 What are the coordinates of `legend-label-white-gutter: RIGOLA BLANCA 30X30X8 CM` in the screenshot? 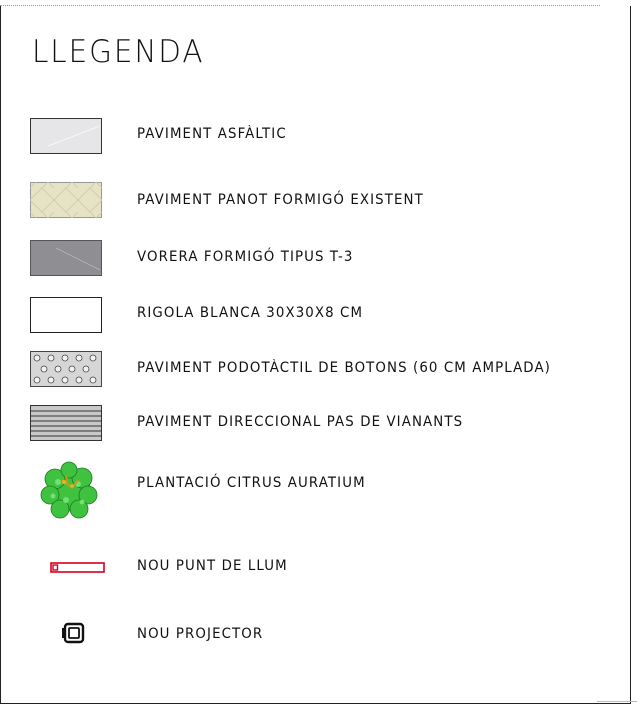 It's located at (250, 313).